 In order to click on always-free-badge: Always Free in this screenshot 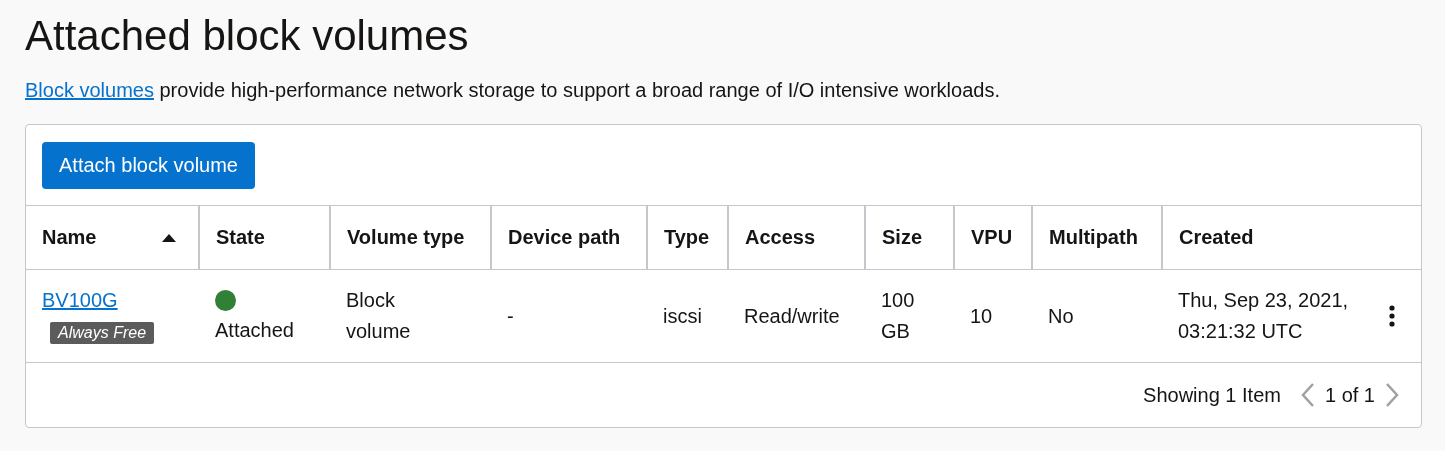, I will do `click(102, 333)`.